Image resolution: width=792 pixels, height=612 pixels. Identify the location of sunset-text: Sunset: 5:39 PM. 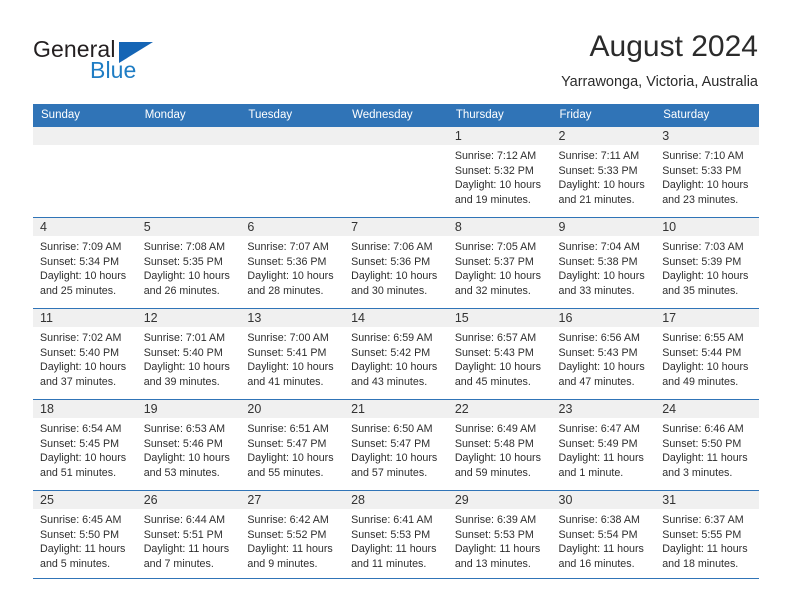
(702, 261).